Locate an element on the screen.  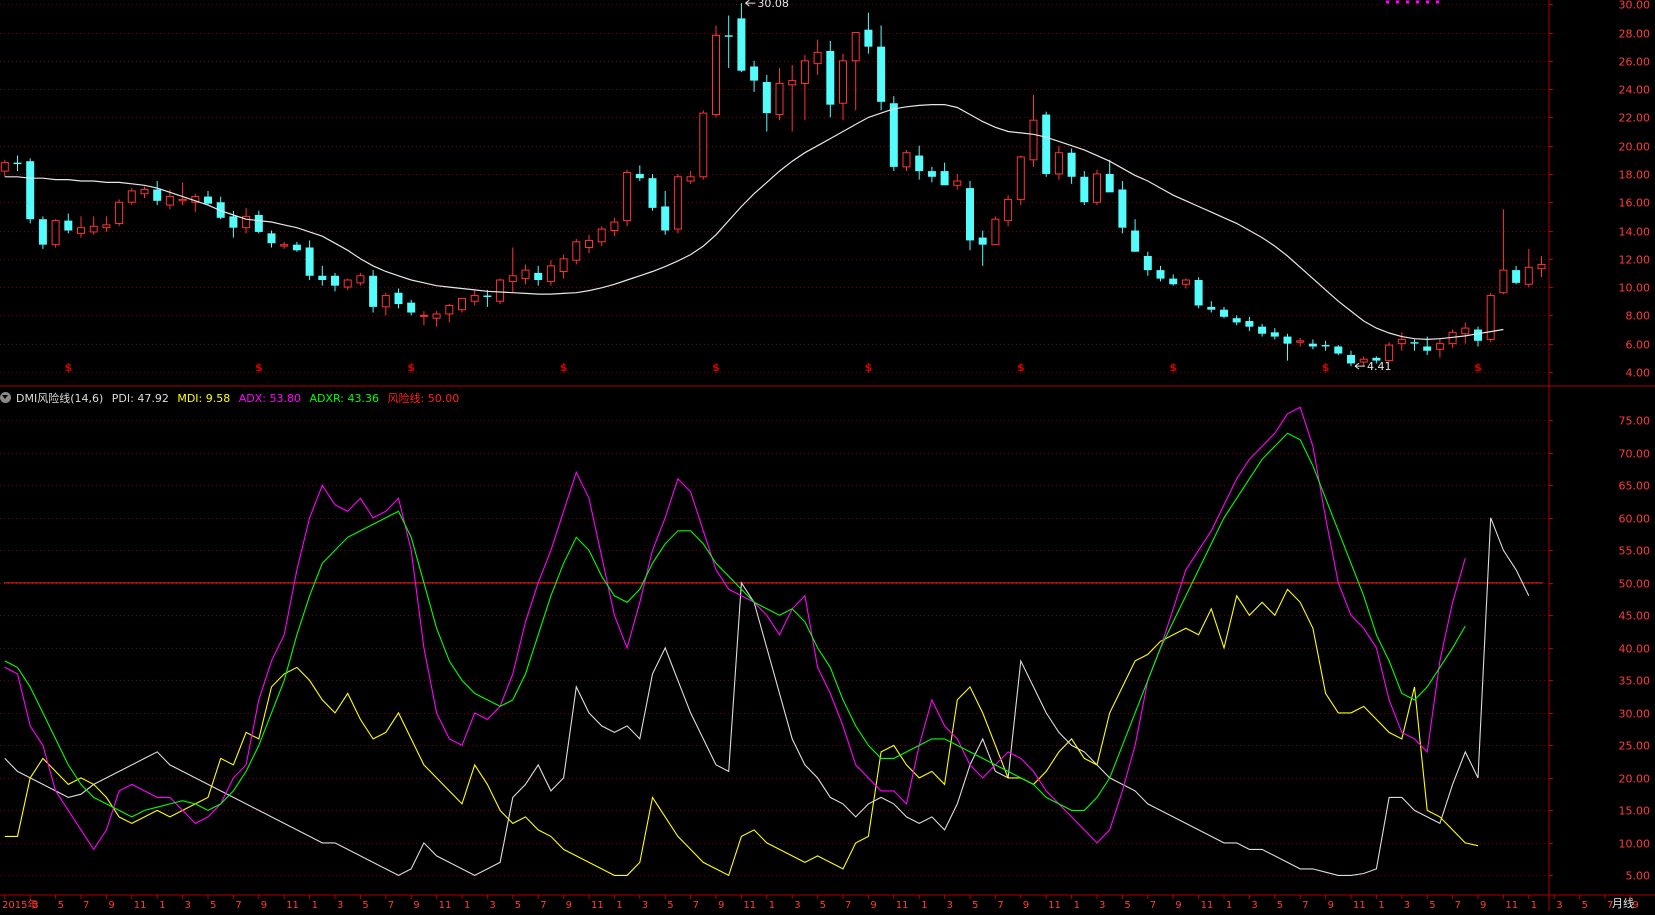
legend-indicator-name: DMI风险线(14,6) is located at coordinates (59, 398).